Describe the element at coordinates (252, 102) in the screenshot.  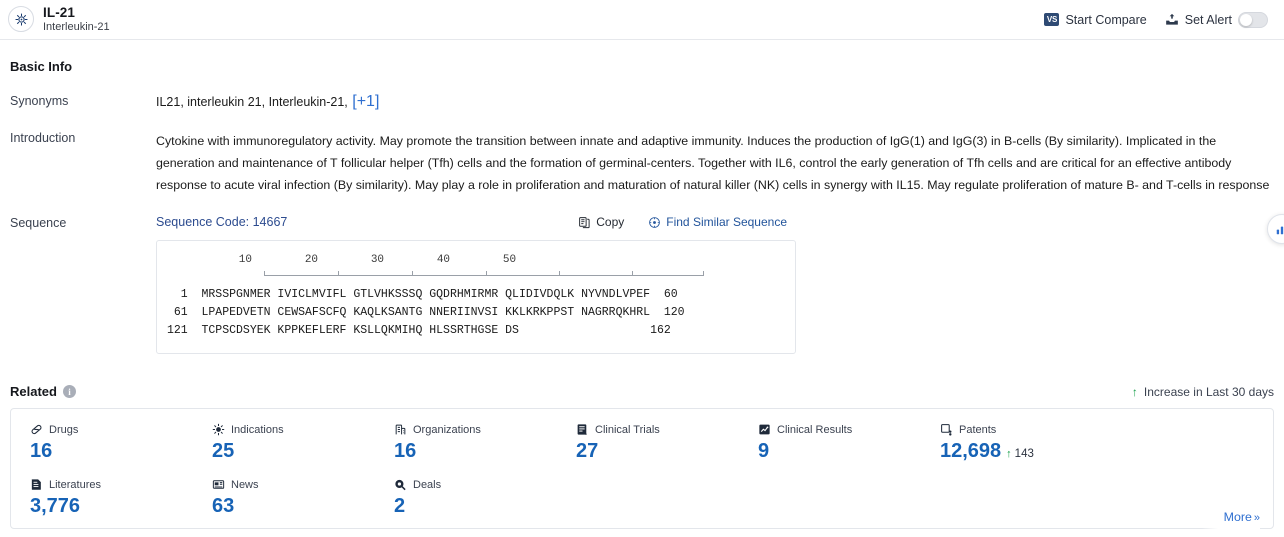
I see `synonyms-value: IL21, interleukin 21, Interleukin-21,` at that location.